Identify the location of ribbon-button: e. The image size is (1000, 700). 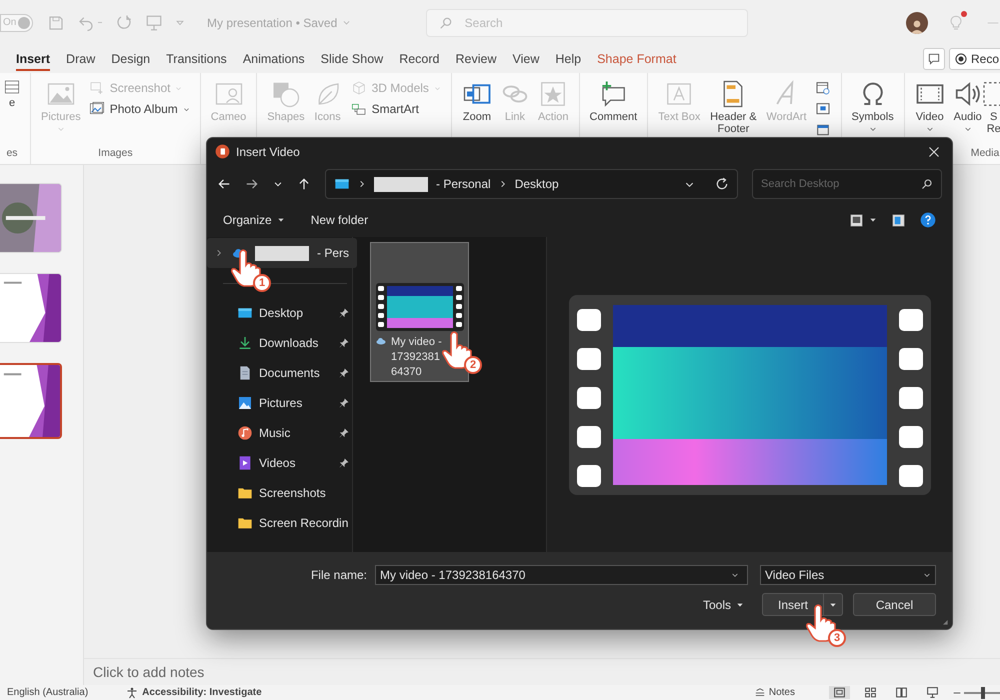
(12, 94).